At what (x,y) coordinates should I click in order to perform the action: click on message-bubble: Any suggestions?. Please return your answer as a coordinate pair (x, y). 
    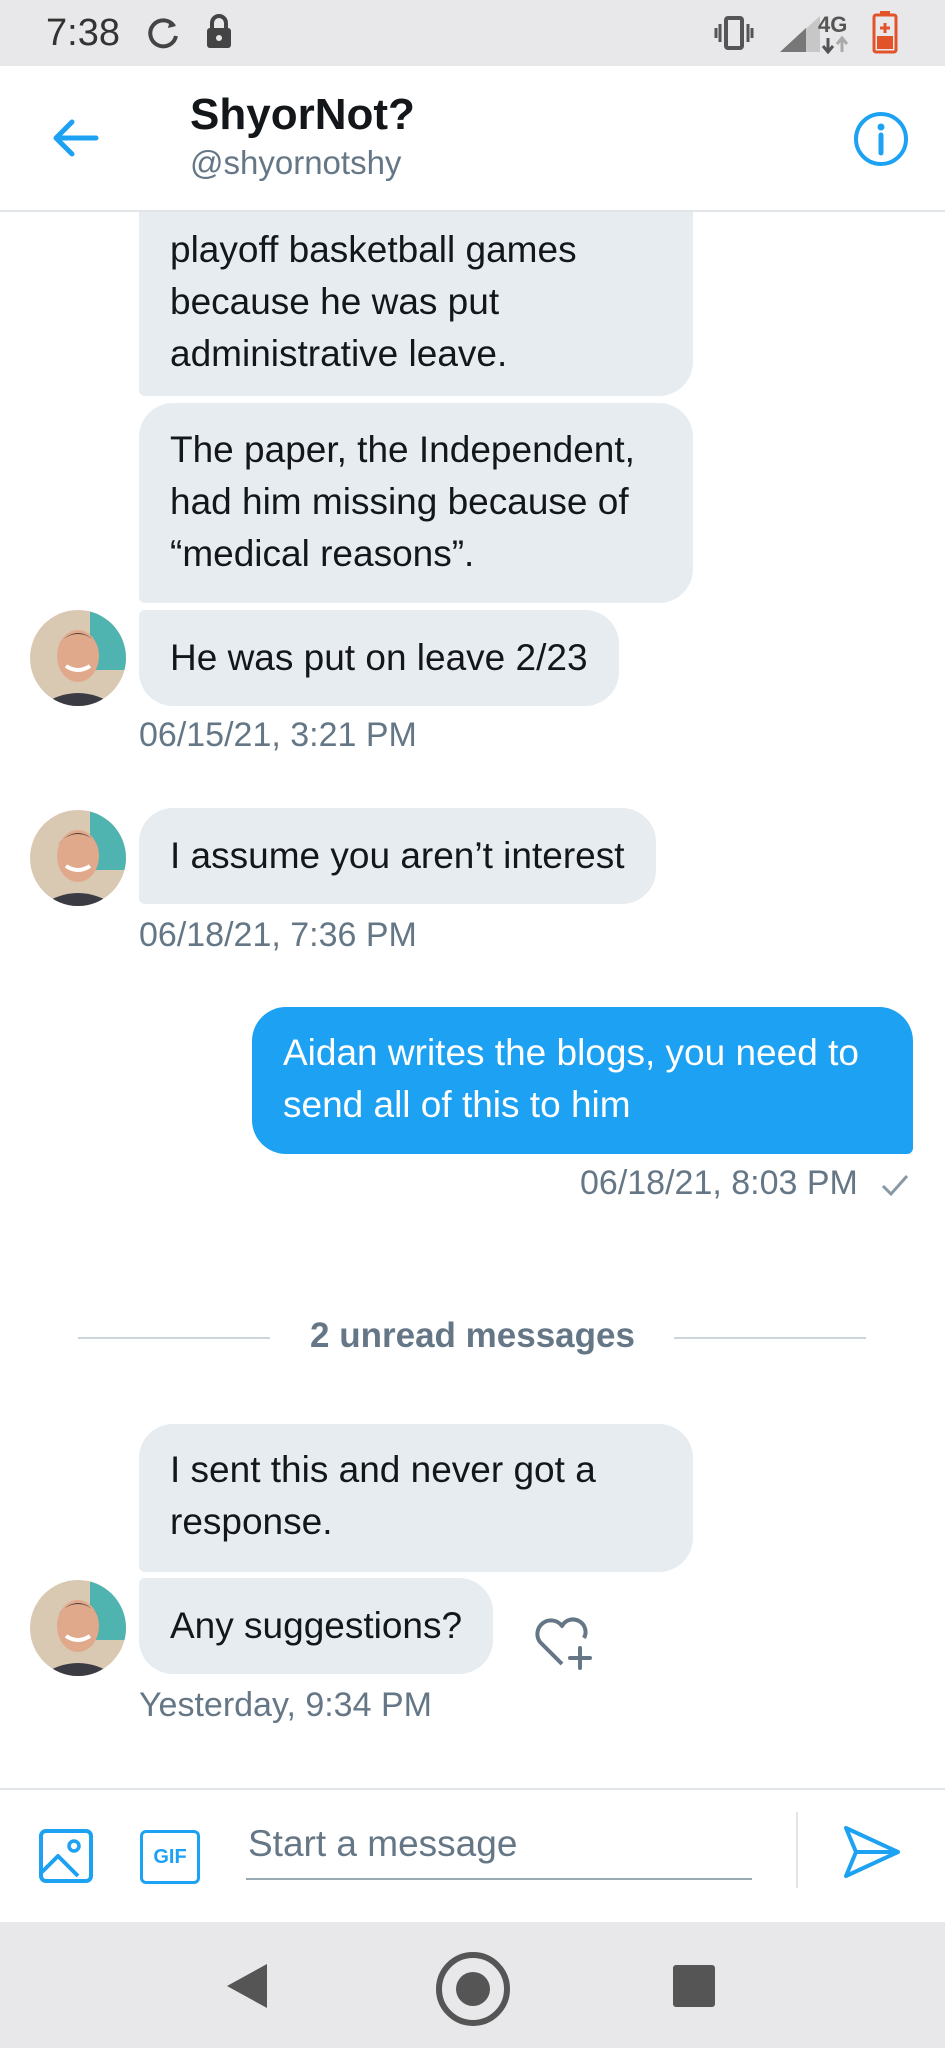
    Looking at the image, I should click on (316, 1626).